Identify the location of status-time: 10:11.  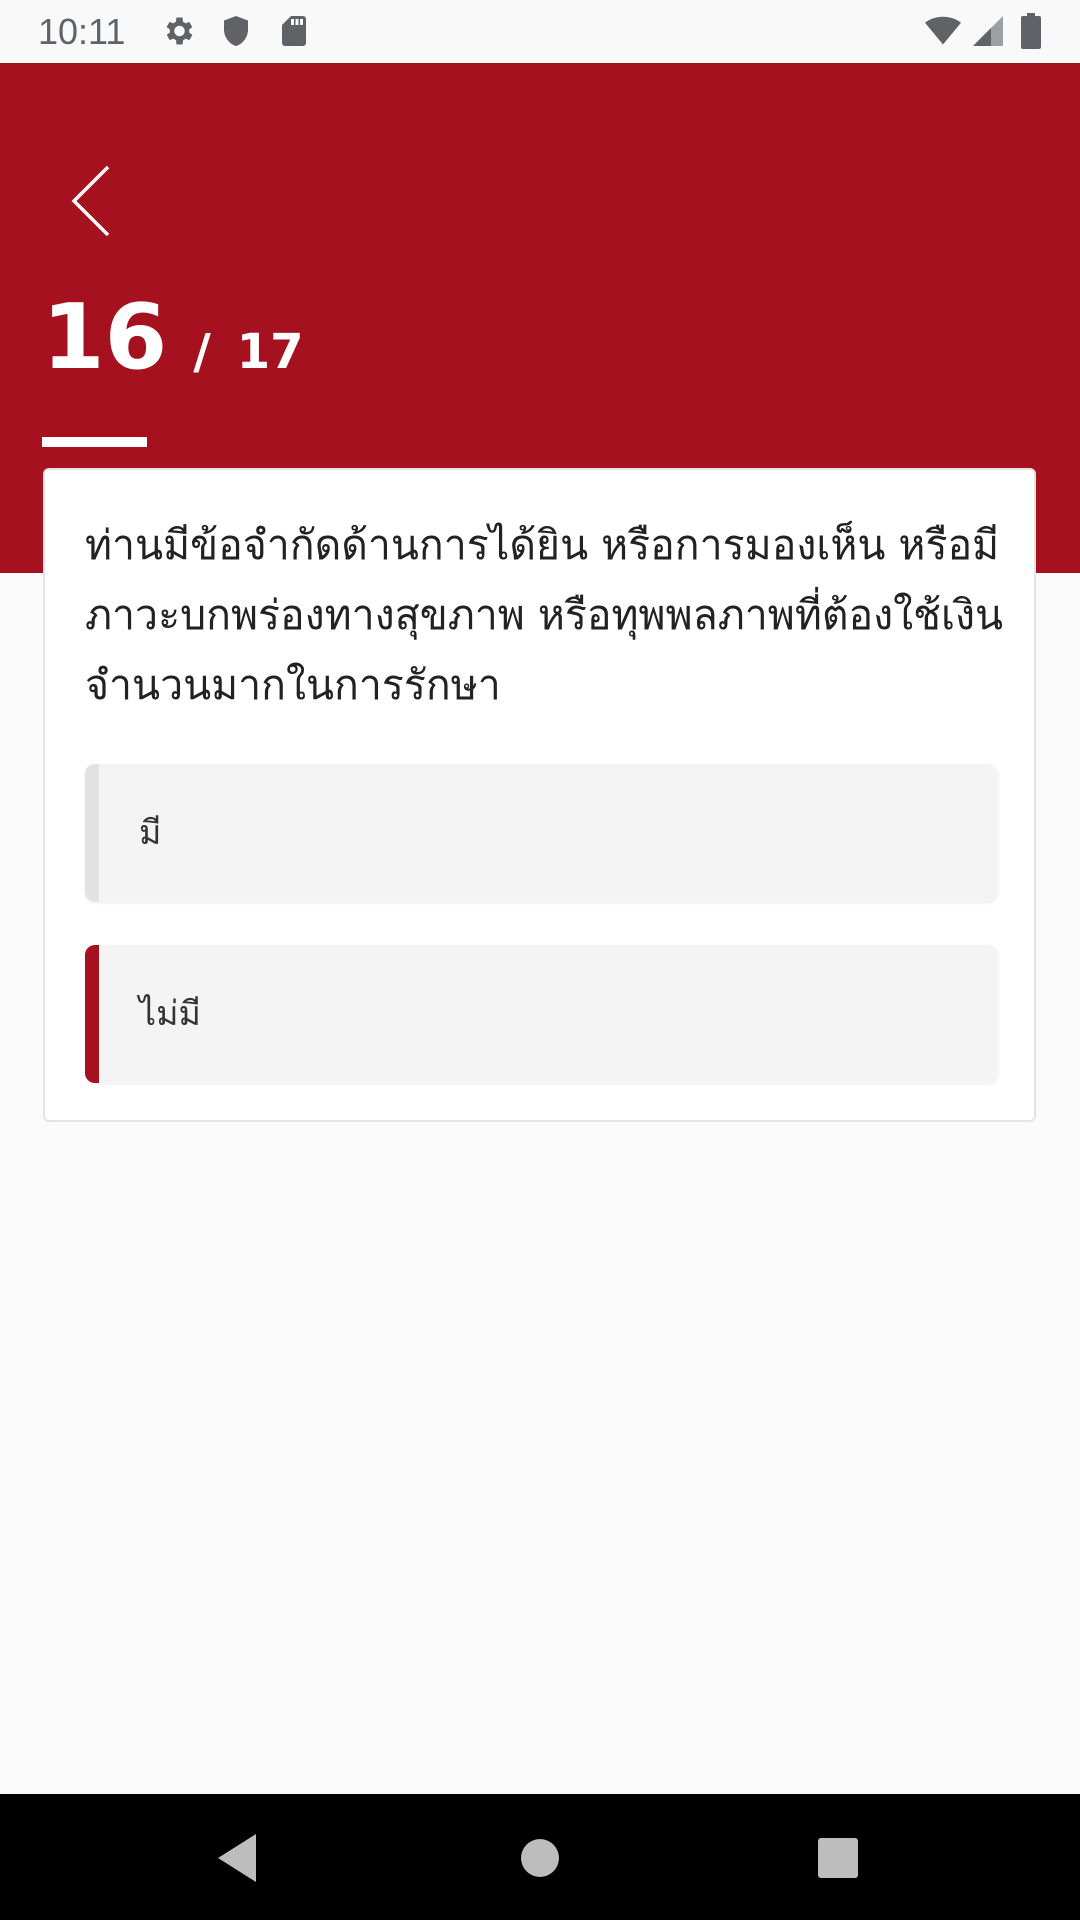
(82, 31).